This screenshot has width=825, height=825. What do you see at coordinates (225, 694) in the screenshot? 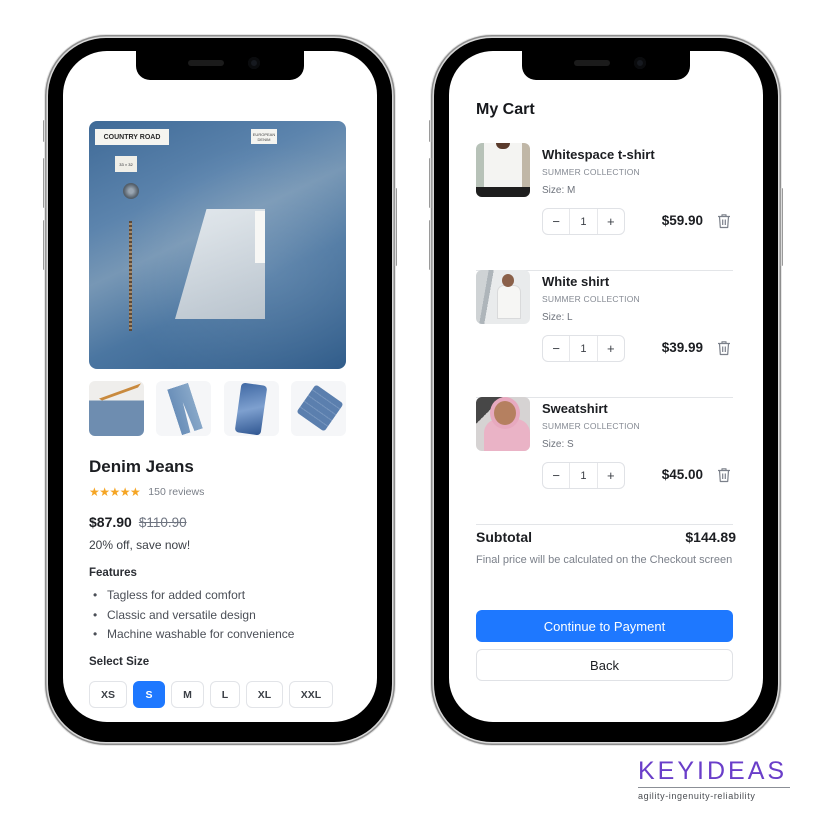
I see `size-option-l: L` at bounding box center [225, 694].